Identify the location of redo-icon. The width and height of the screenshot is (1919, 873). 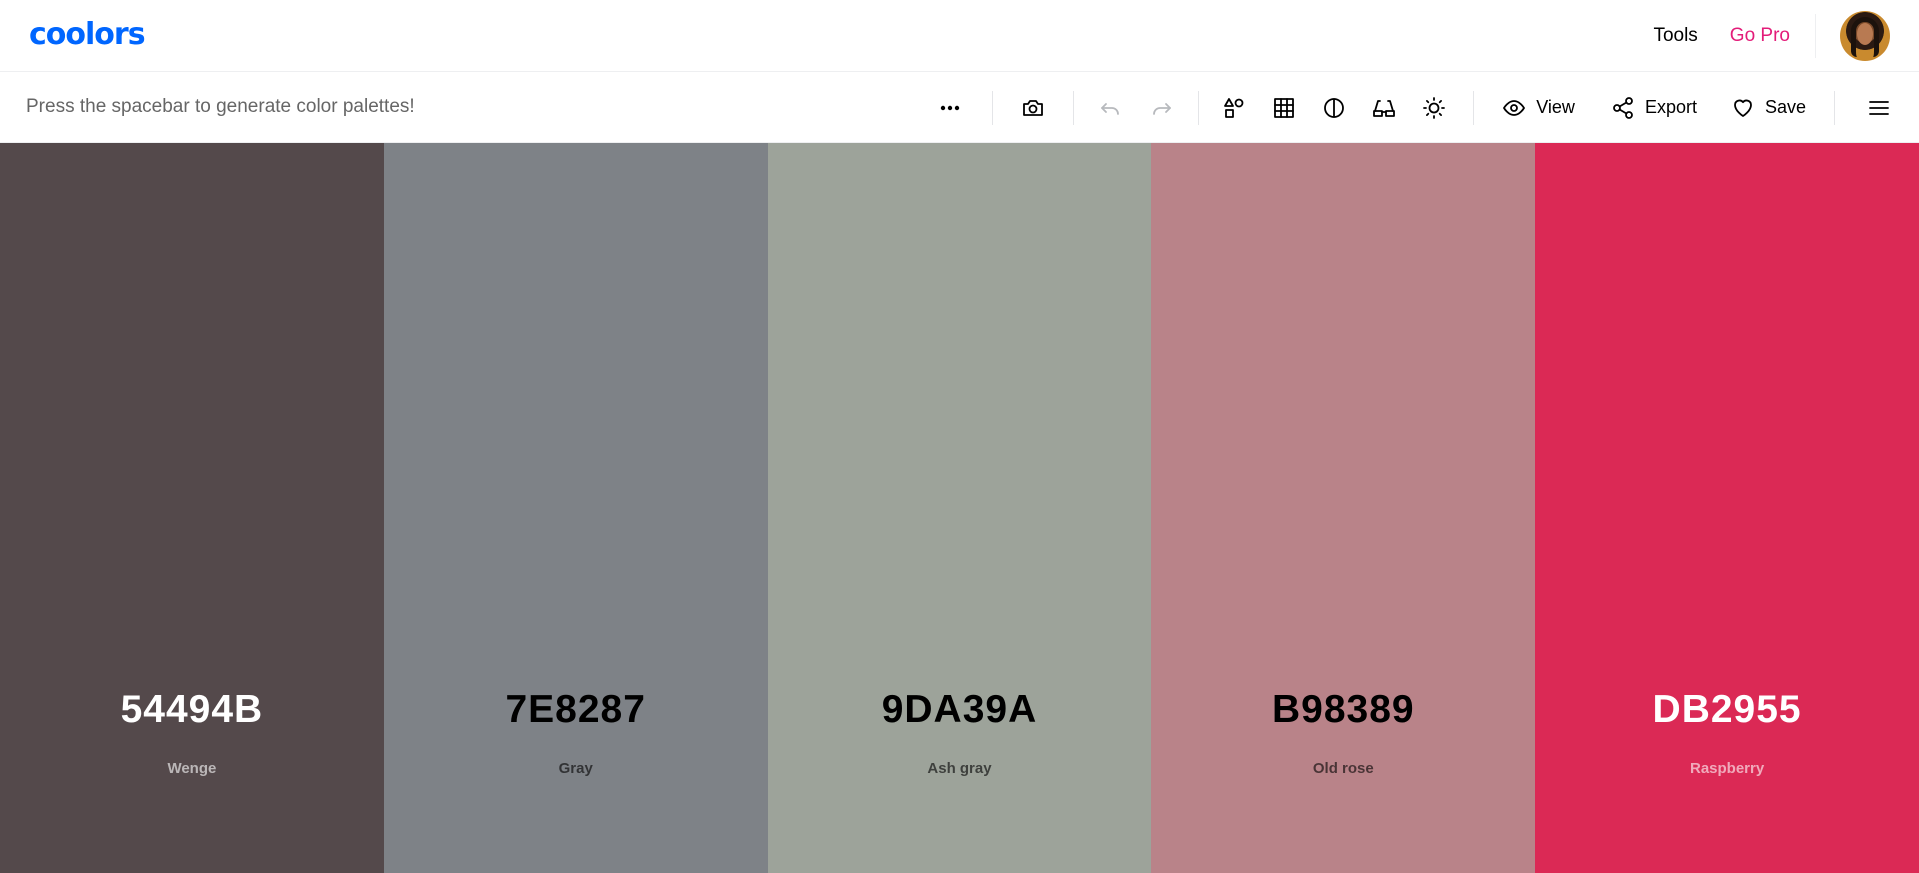
(1162, 108).